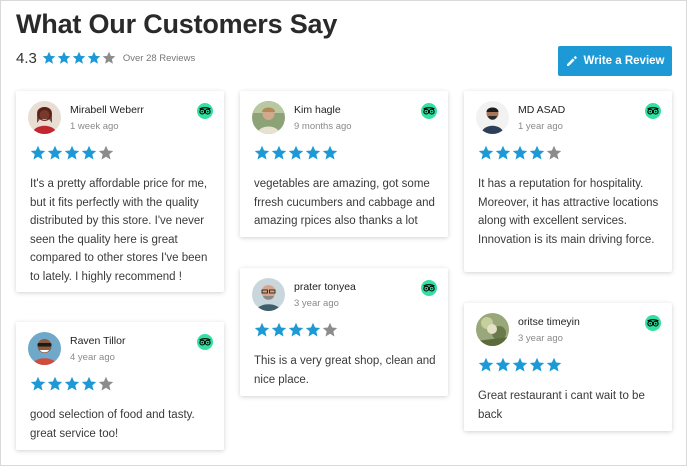 The width and height of the screenshot is (687, 466). What do you see at coordinates (542, 110) in the screenshot?
I see `reviewer-name: MD ASAD` at bounding box center [542, 110].